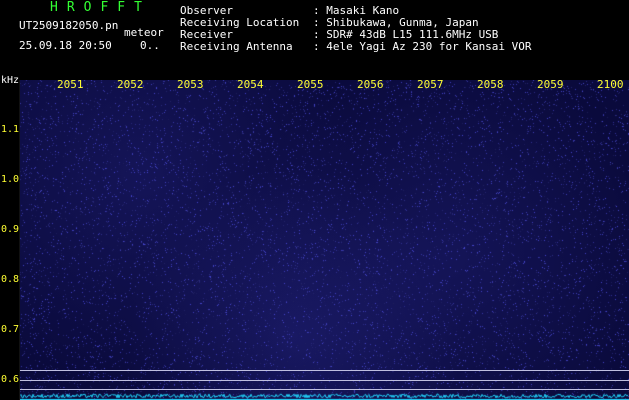  What do you see at coordinates (236, 46) in the screenshot?
I see `antenna-label: Receiving Antenna` at bounding box center [236, 46].